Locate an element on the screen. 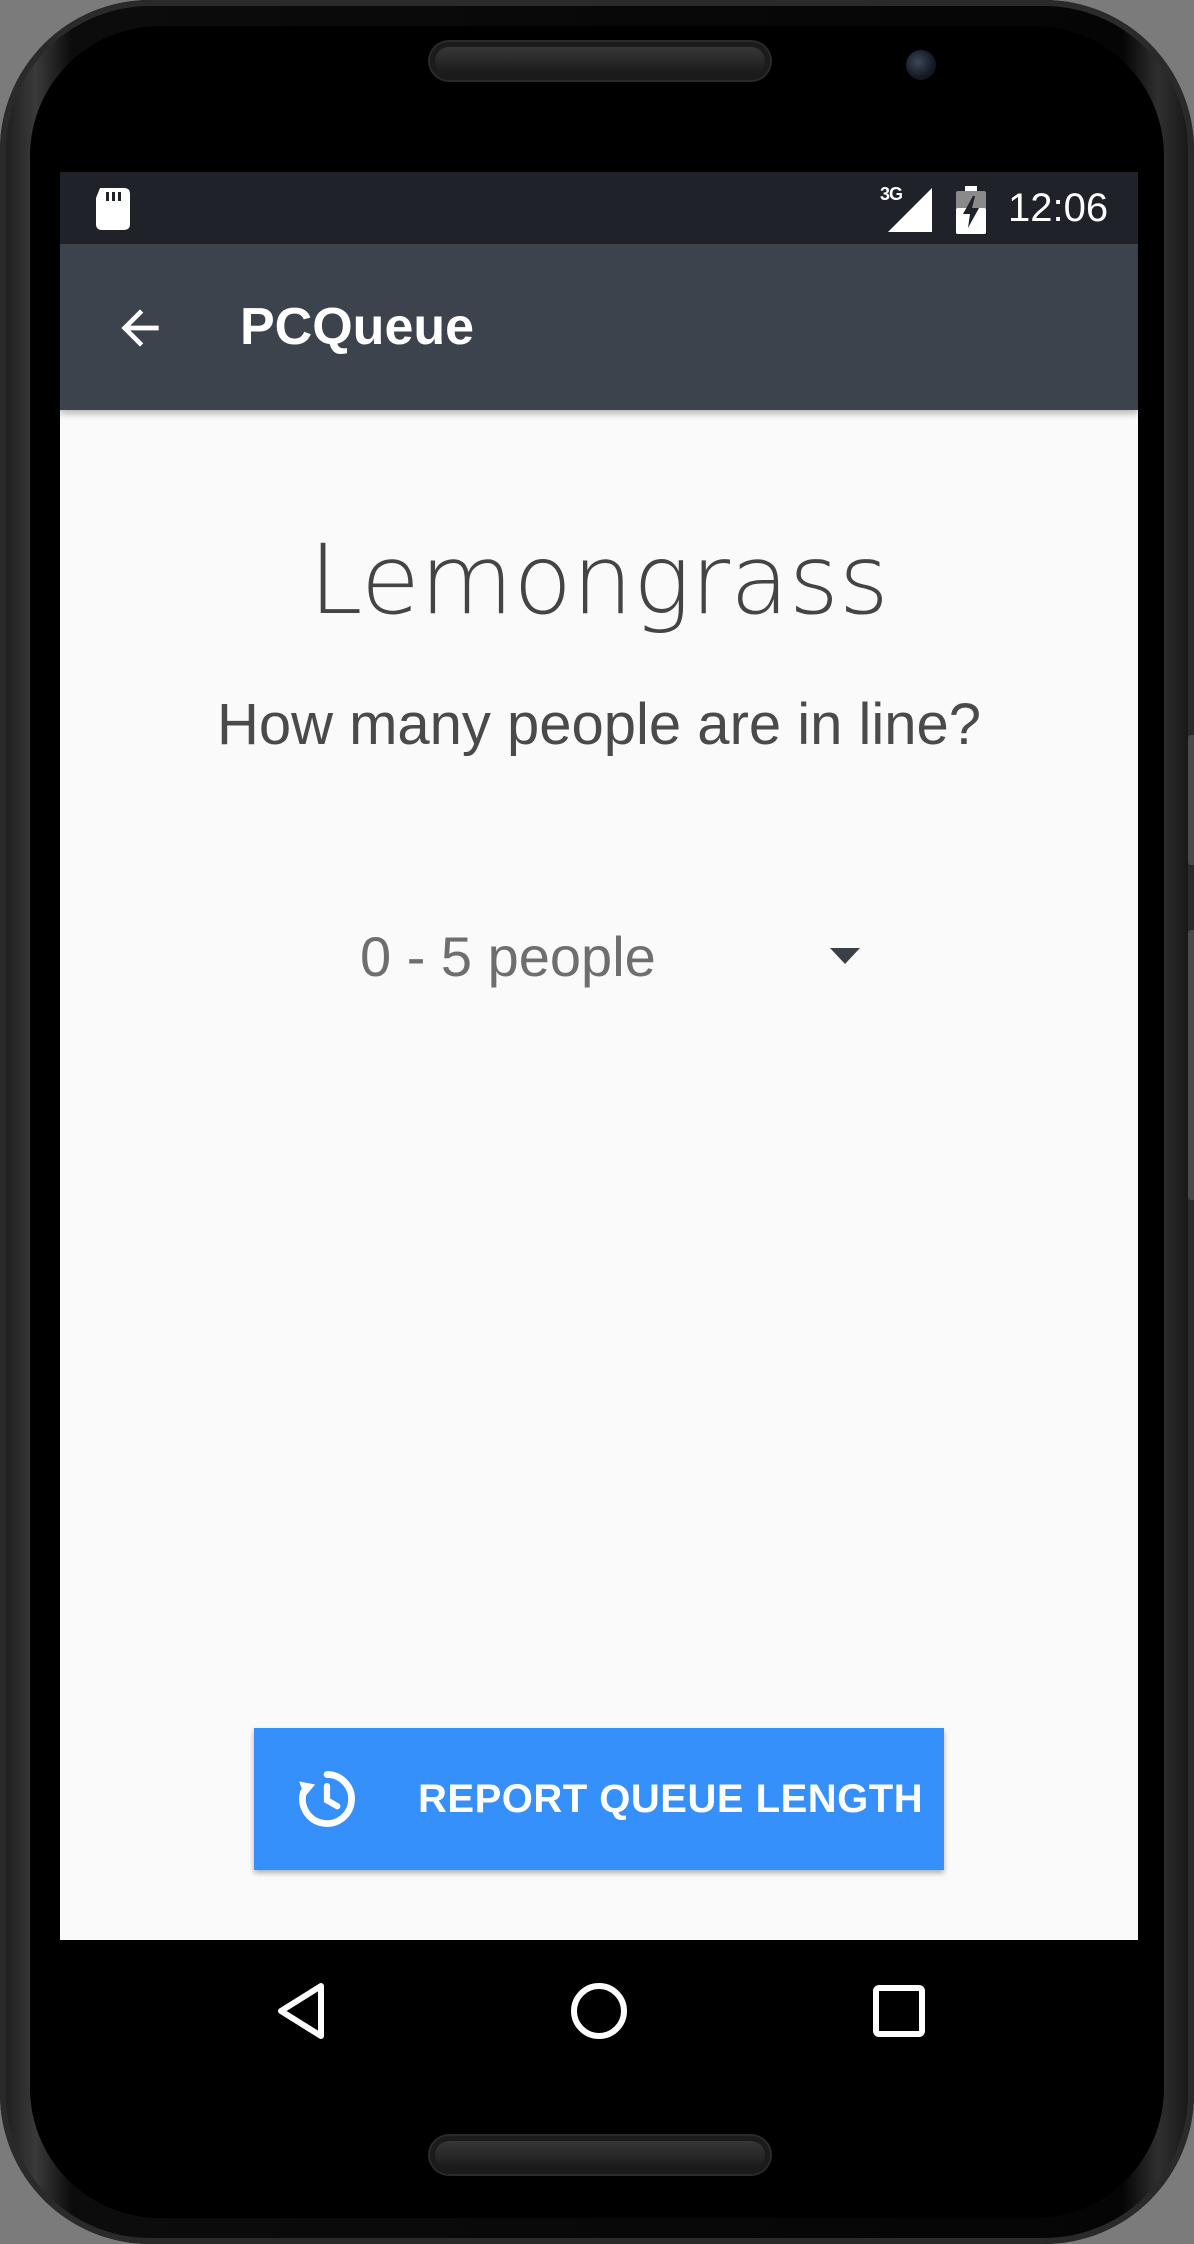 This screenshot has width=1194, height=2244. dropdown-arrow-icon is located at coordinates (845, 956).